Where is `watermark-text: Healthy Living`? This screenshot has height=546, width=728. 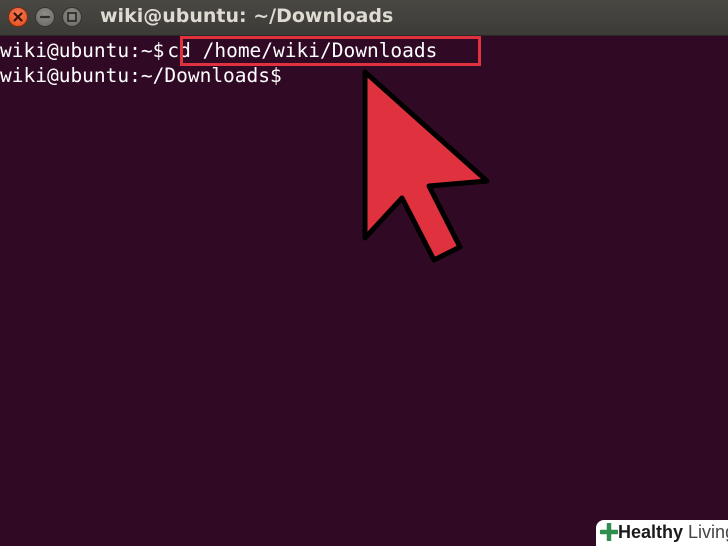
watermark-text: Healthy Living is located at coordinates (673, 532).